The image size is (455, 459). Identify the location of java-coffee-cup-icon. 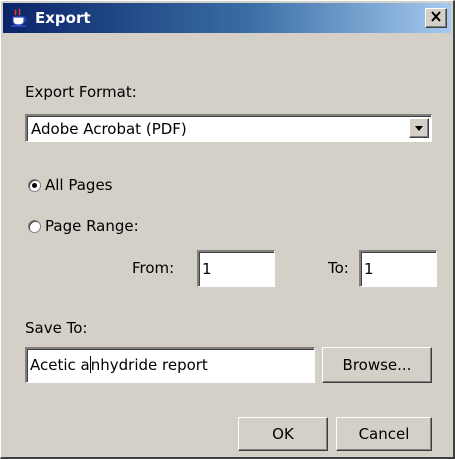
(19, 18).